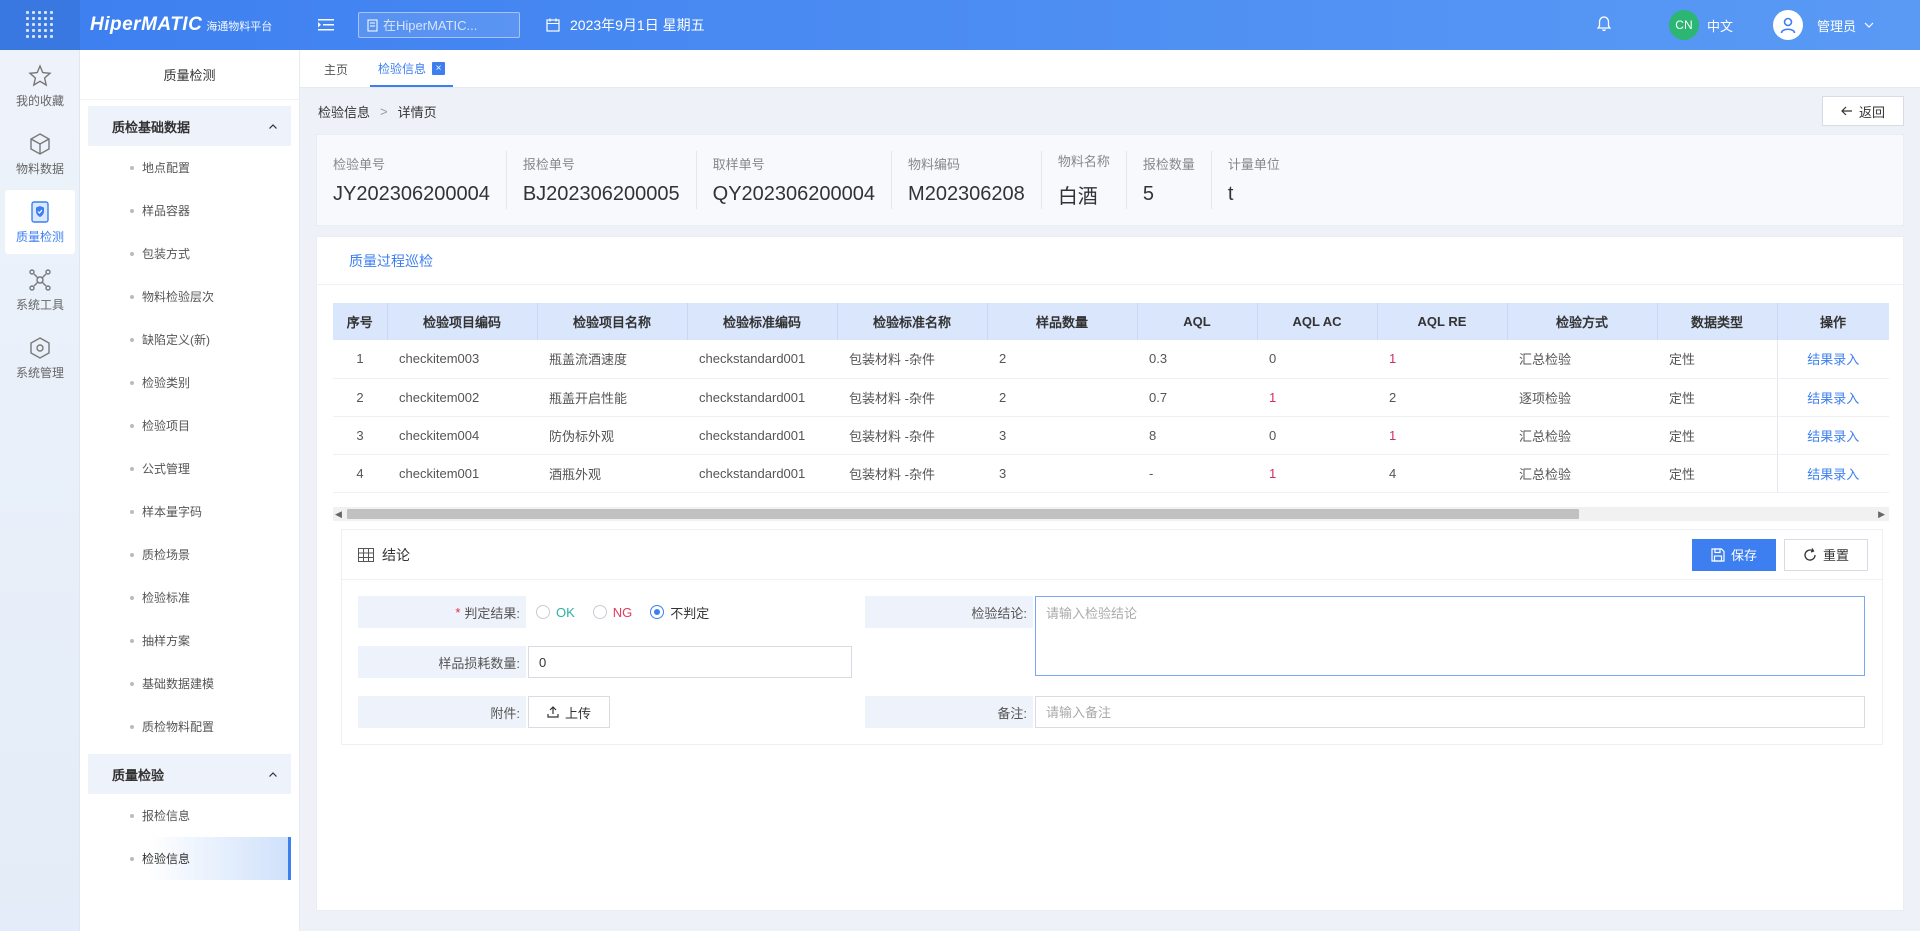 This screenshot has width=1920, height=931. Describe the element at coordinates (569, 712) in the screenshot. I see `upload-button: 上传` at that location.